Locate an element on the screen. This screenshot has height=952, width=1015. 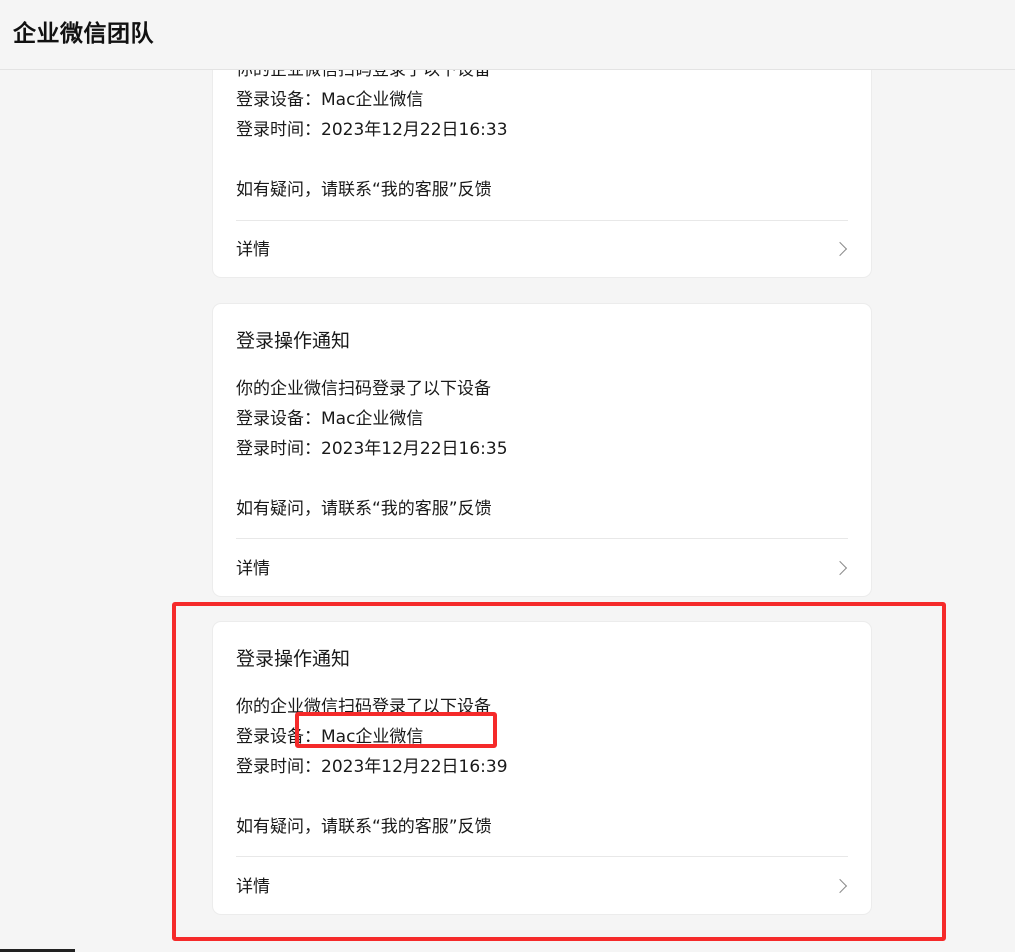
chat-header: 企业微信团队 is located at coordinates (507, 35).